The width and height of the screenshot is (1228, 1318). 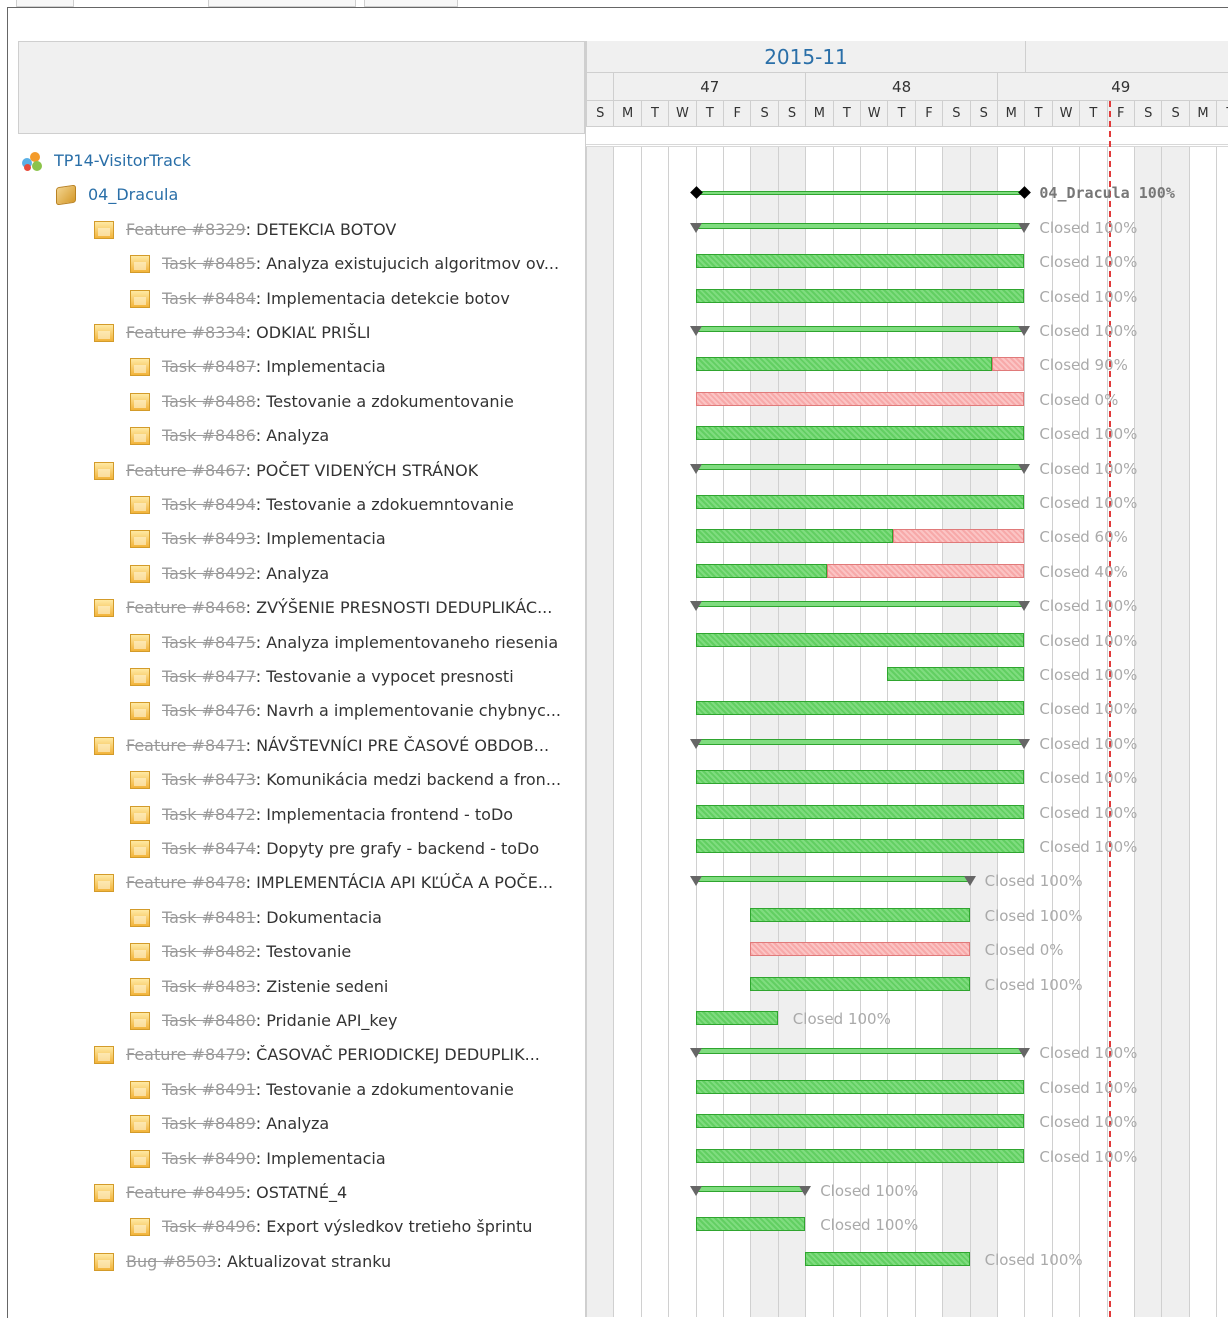 I want to click on issue-id-link: Task #8485, so click(x=209, y=263).